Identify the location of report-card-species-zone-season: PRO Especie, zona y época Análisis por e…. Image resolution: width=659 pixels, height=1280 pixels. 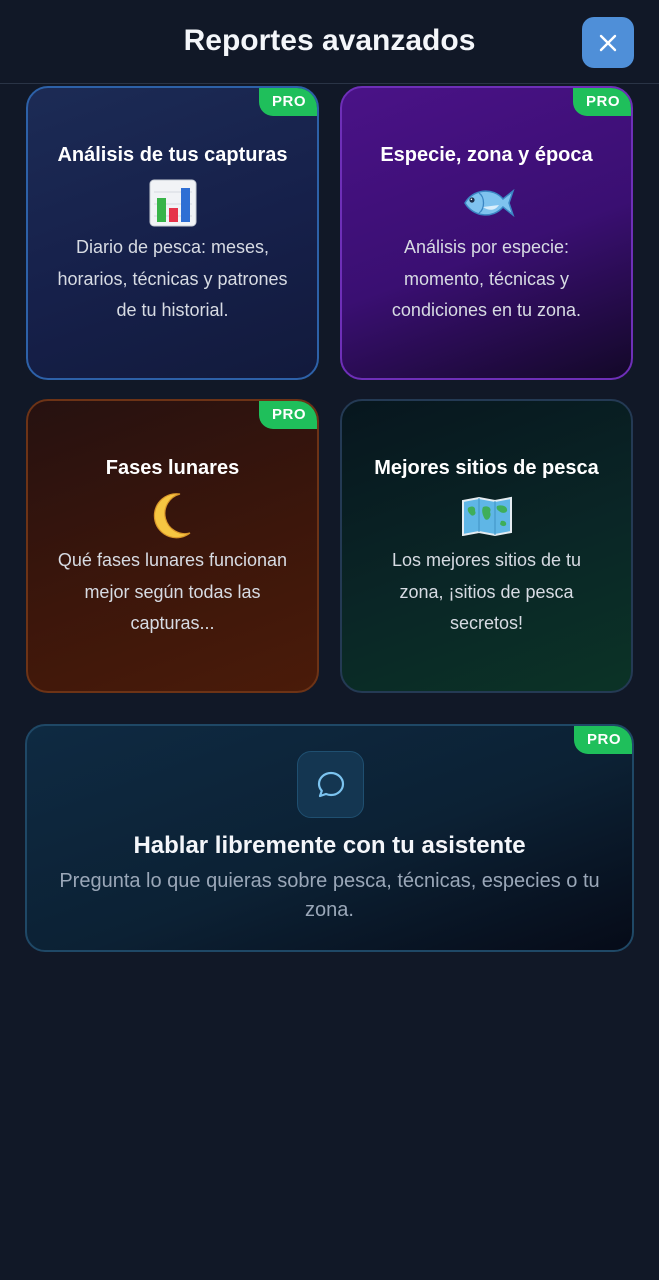
(486, 233).